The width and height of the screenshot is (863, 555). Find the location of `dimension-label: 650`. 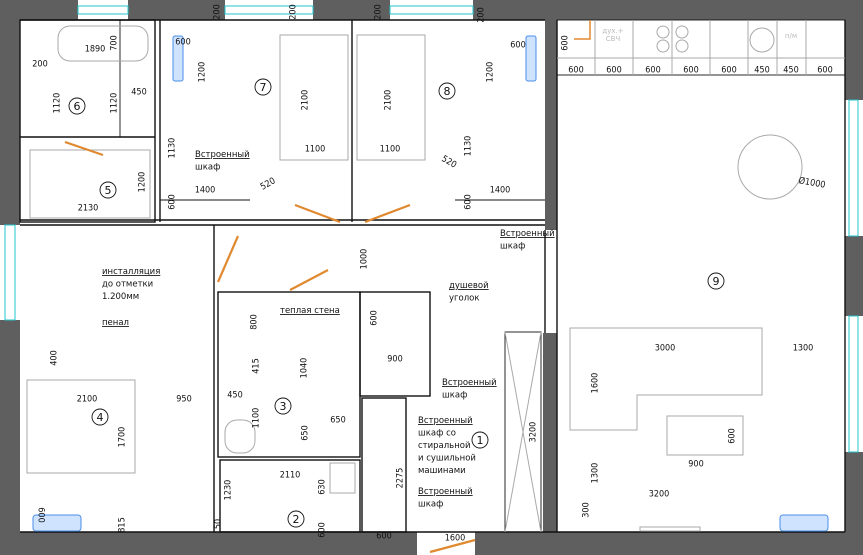

dimension-label: 650 is located at coordinates (306, 432).